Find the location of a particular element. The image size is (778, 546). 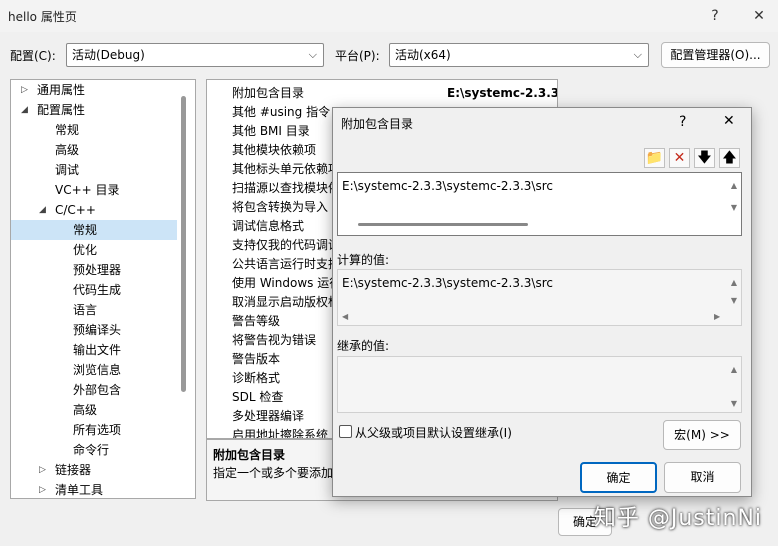

description-title: 附加包含目录 is located at coordinates (249, 455).